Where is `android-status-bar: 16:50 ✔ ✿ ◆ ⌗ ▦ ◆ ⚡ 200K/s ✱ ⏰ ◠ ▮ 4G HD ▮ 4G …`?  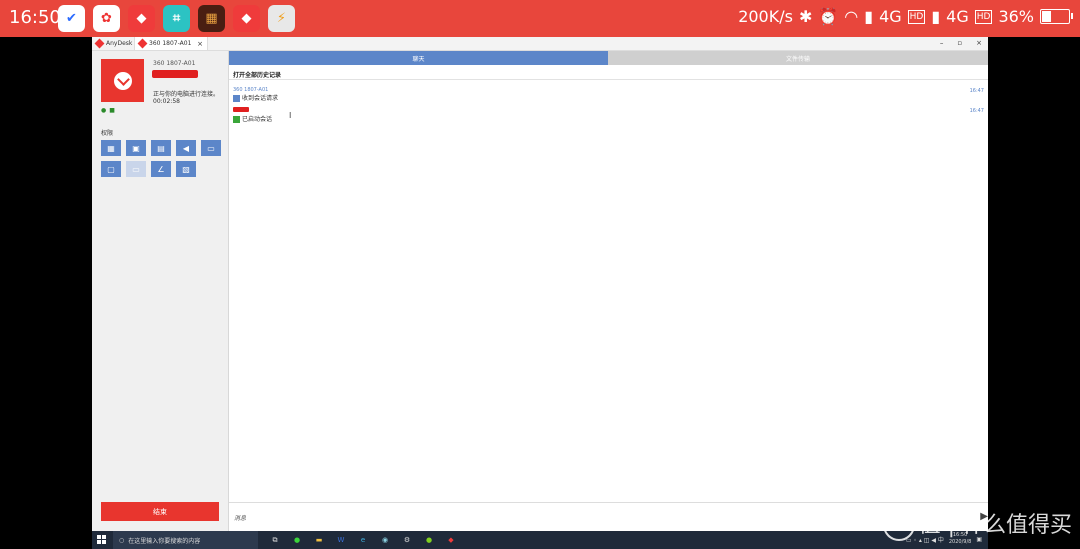
android-status-bar: 16:50 ✔ ✿ ◆ ⌗ ▦ ◆ ⚡ 200K/s ✱ ⏰ ◠ ▮ 4G HD ▮ 4G … is located at coordinates (540, 18).